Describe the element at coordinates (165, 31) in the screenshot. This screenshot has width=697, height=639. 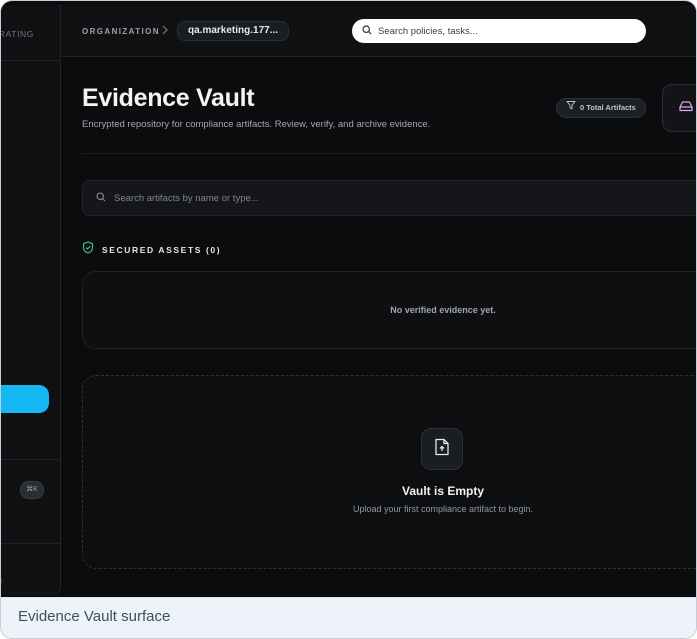
I see `breadcrumb-chevron-icon` at that location.